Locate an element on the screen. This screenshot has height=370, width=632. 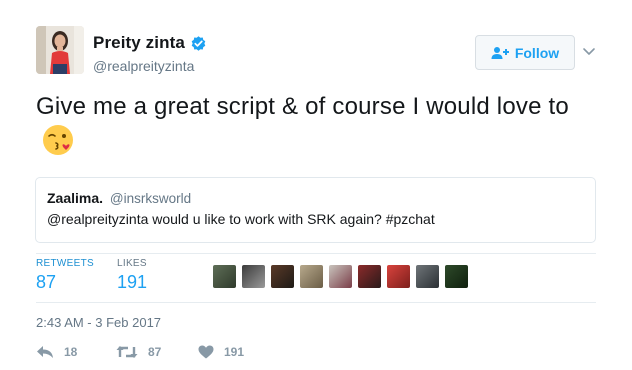
liker-avatars is located at coordinates (343, 276).